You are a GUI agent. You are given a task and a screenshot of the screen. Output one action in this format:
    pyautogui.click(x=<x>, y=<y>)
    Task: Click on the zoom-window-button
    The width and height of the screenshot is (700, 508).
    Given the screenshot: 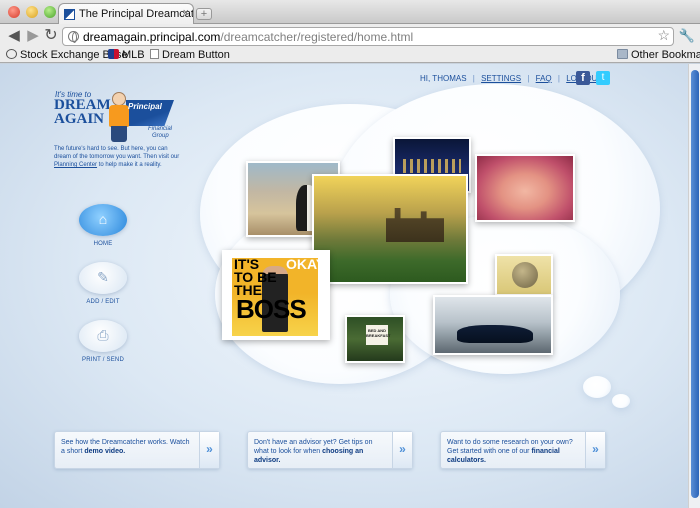 What is the action you would take?
    pyautogui.click(x=50, y=12)
    